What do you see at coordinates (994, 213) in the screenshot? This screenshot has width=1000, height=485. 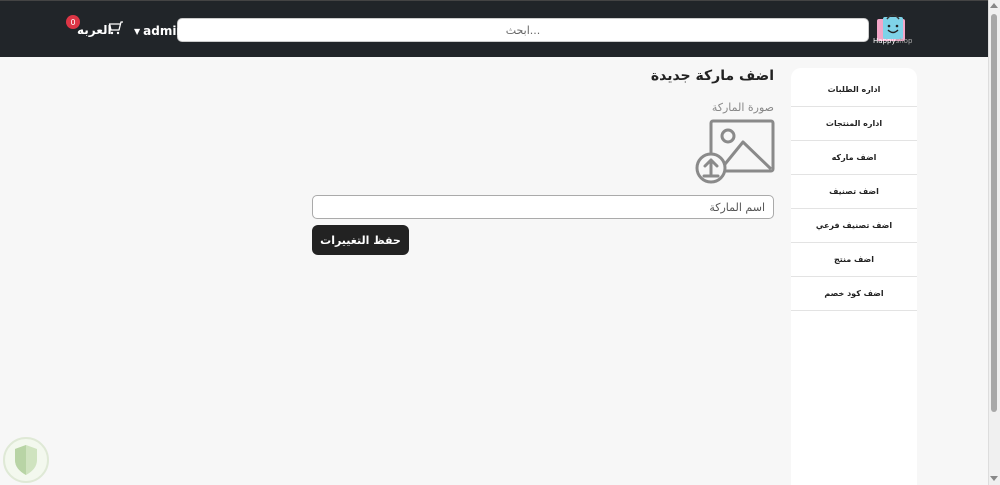 I see `scrollbar-thumb` at bounding box center [994, 213].